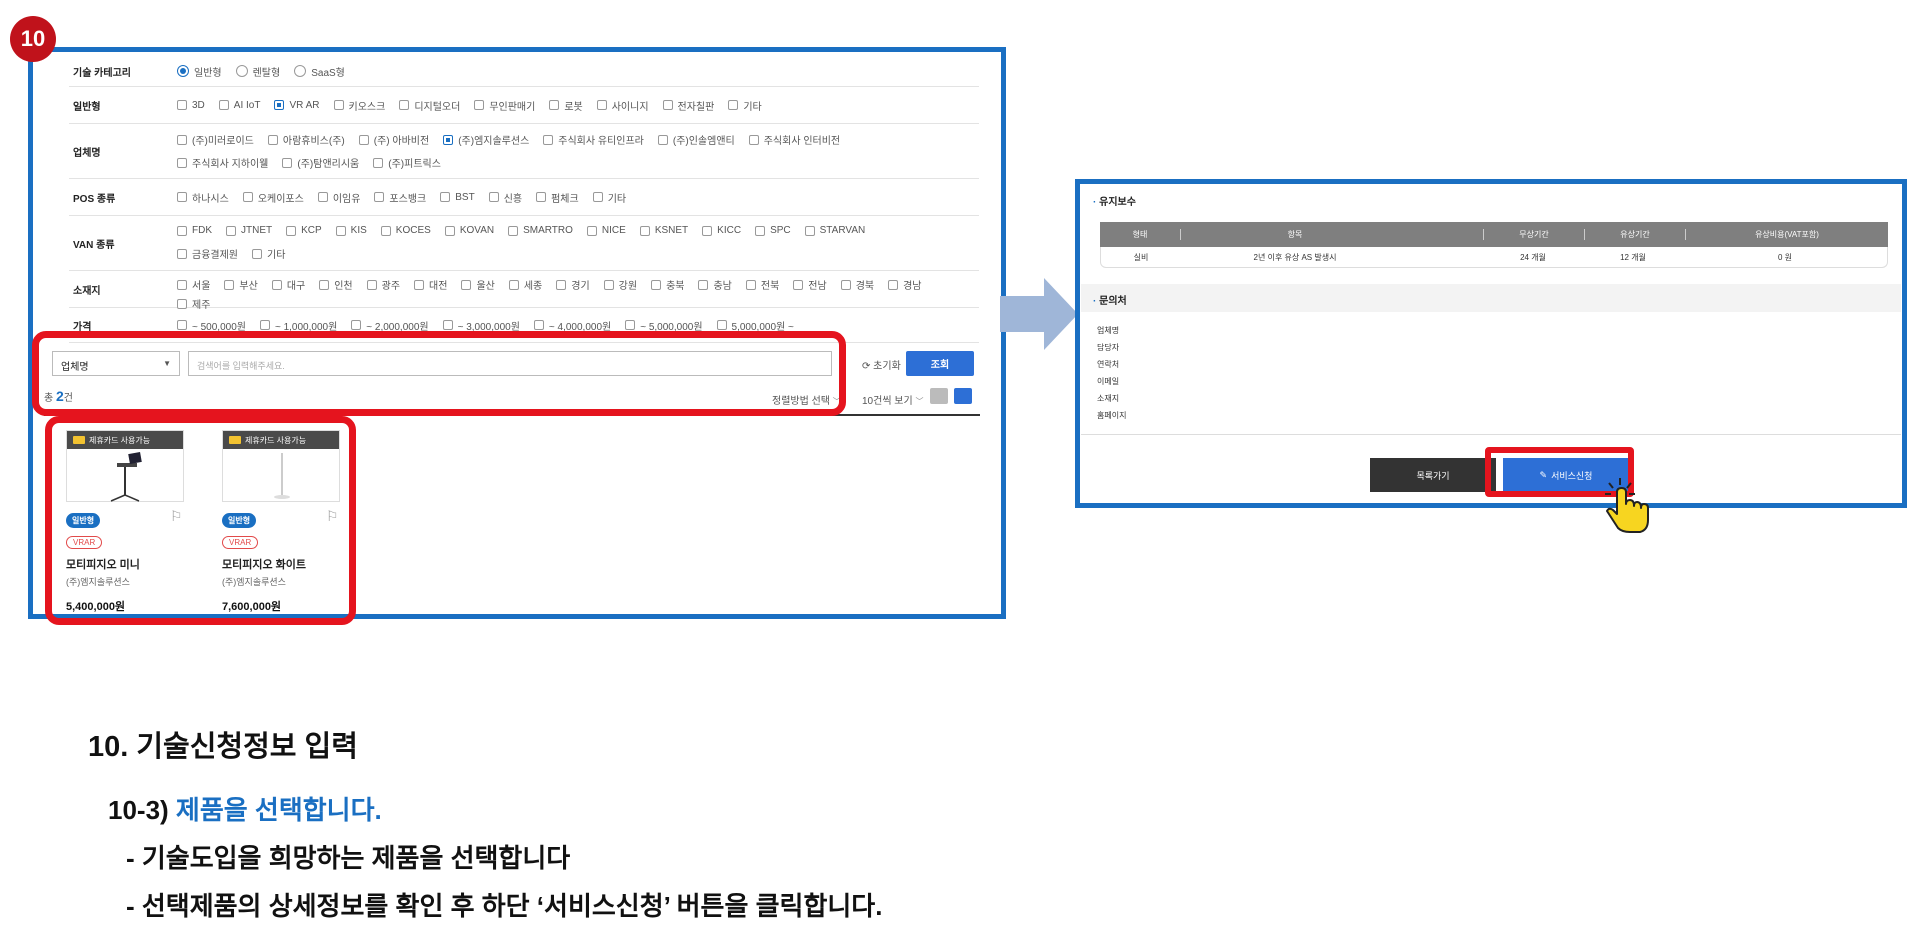 This screenshot has width=1920, height=938. I want to click on checkbox-option: 하나시스, so click(203, 197).